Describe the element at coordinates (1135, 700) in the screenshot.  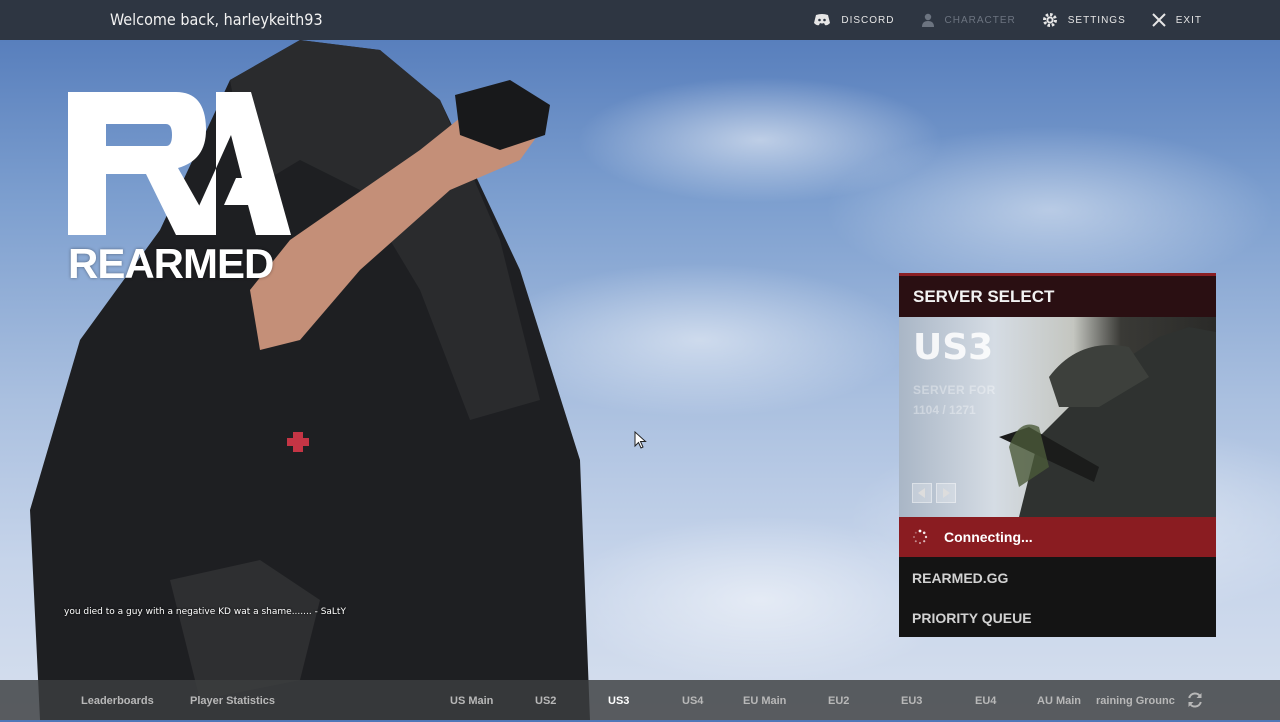
I see `server-tab-training-grounds: raining Grounc` at that location.